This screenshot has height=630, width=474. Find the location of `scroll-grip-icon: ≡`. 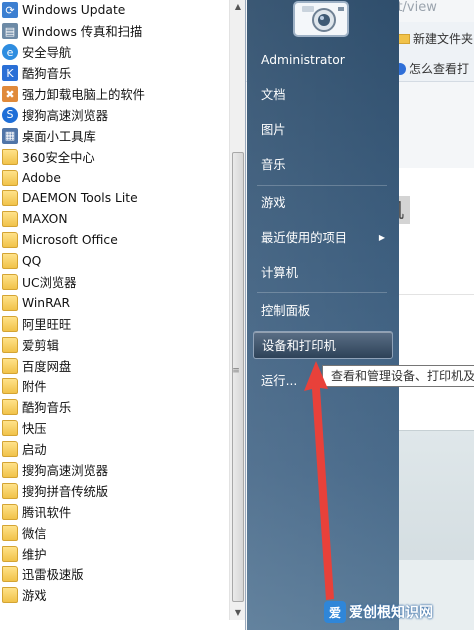

scroll-grip-icon: ≡ is located at coordinates (236, 371).